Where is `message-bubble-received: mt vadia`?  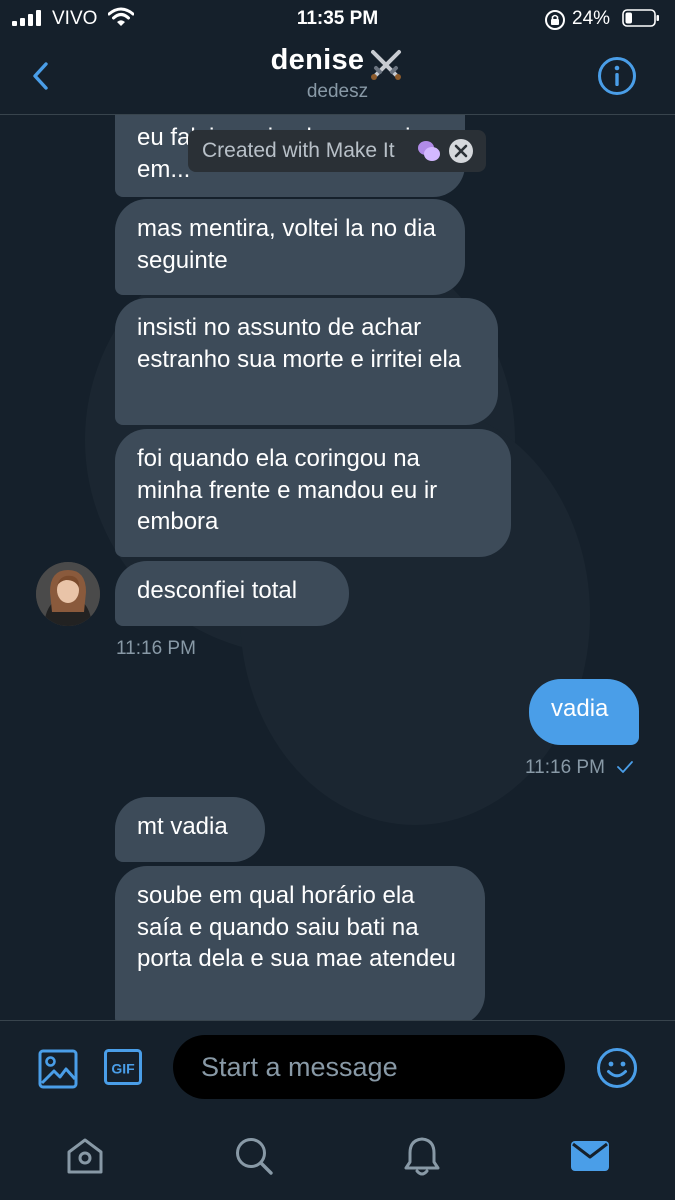
message-bubble-received: mt vadia is located at coordinates (190, 829).